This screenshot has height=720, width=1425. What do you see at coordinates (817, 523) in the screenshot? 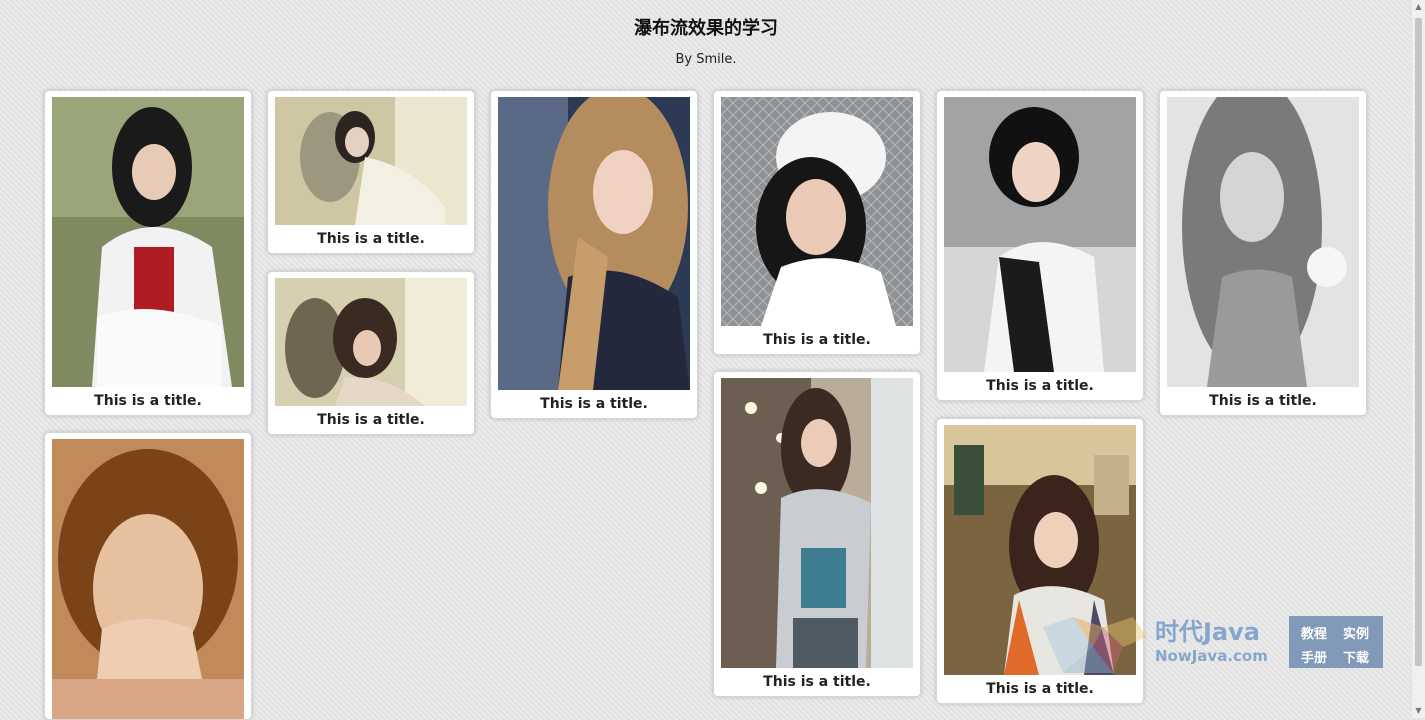
I see `photo-woman-grey-hoodie` at bounding box center [817, 523].